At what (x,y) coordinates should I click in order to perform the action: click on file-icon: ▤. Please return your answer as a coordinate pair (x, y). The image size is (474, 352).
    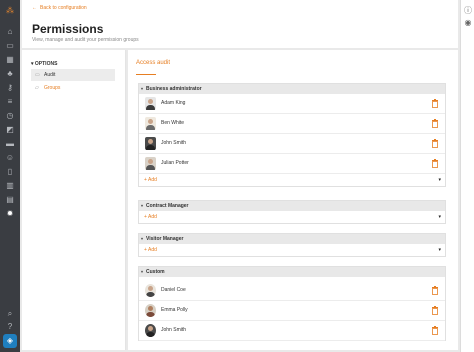
    Looking at the image, I should click on (10, 200).